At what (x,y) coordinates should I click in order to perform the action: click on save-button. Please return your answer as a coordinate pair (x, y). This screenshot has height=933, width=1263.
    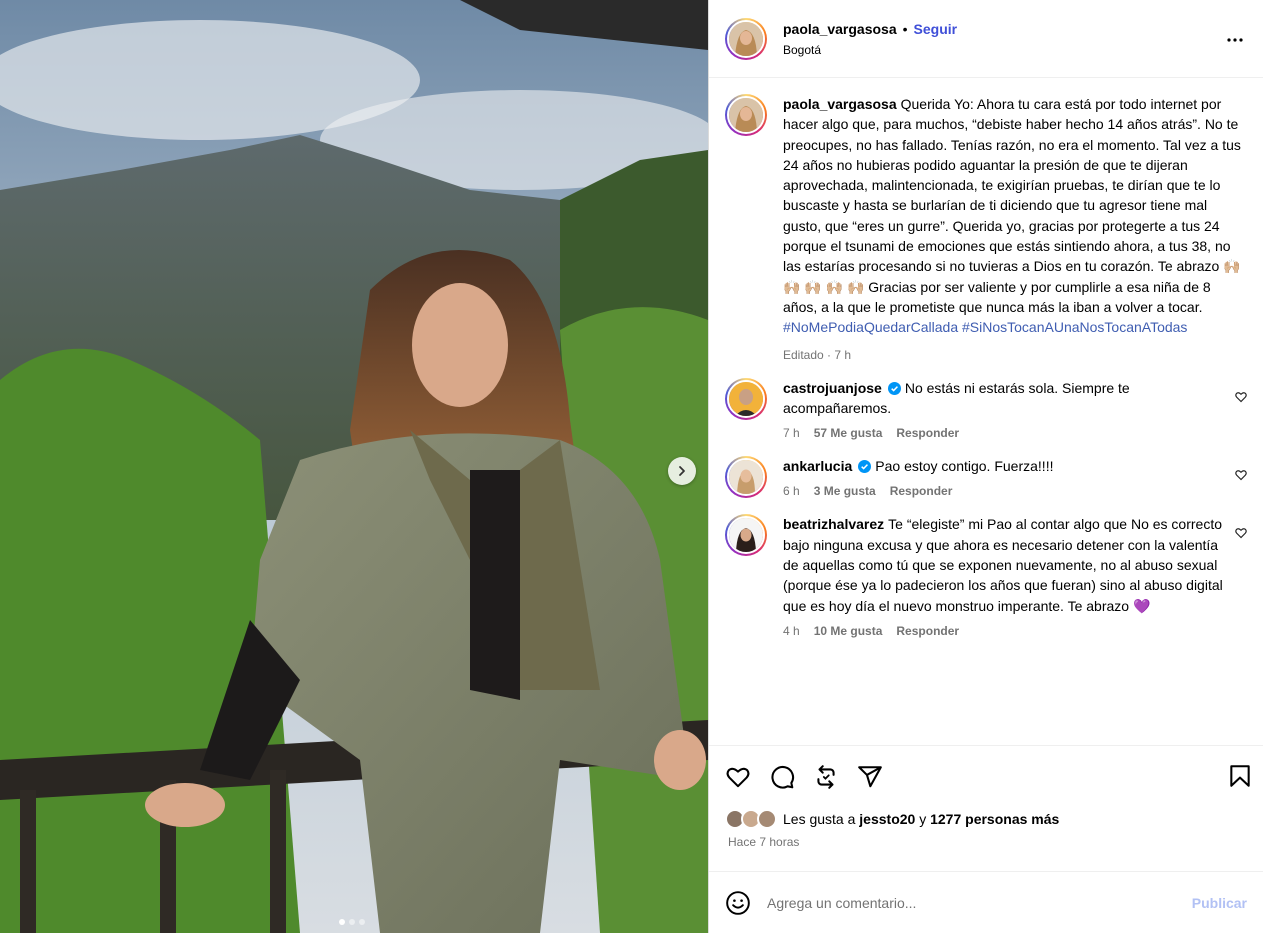
    Looking at the image, I should click on (1240, 777).